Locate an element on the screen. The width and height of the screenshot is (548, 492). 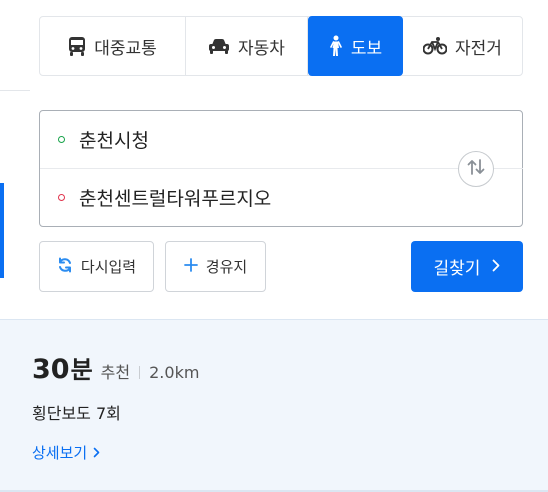
tab-car-label: 자동차 is located at coordinates (261, 48).